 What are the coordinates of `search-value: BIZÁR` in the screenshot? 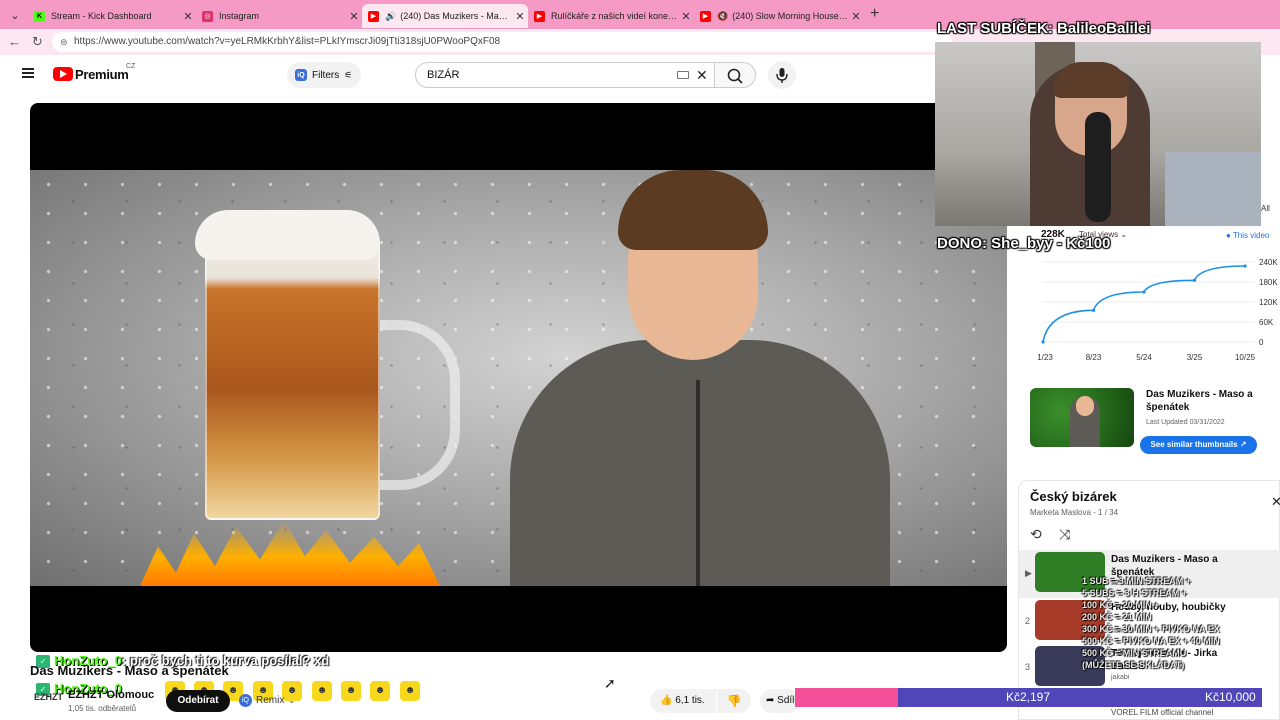 It's located at (443, 75).